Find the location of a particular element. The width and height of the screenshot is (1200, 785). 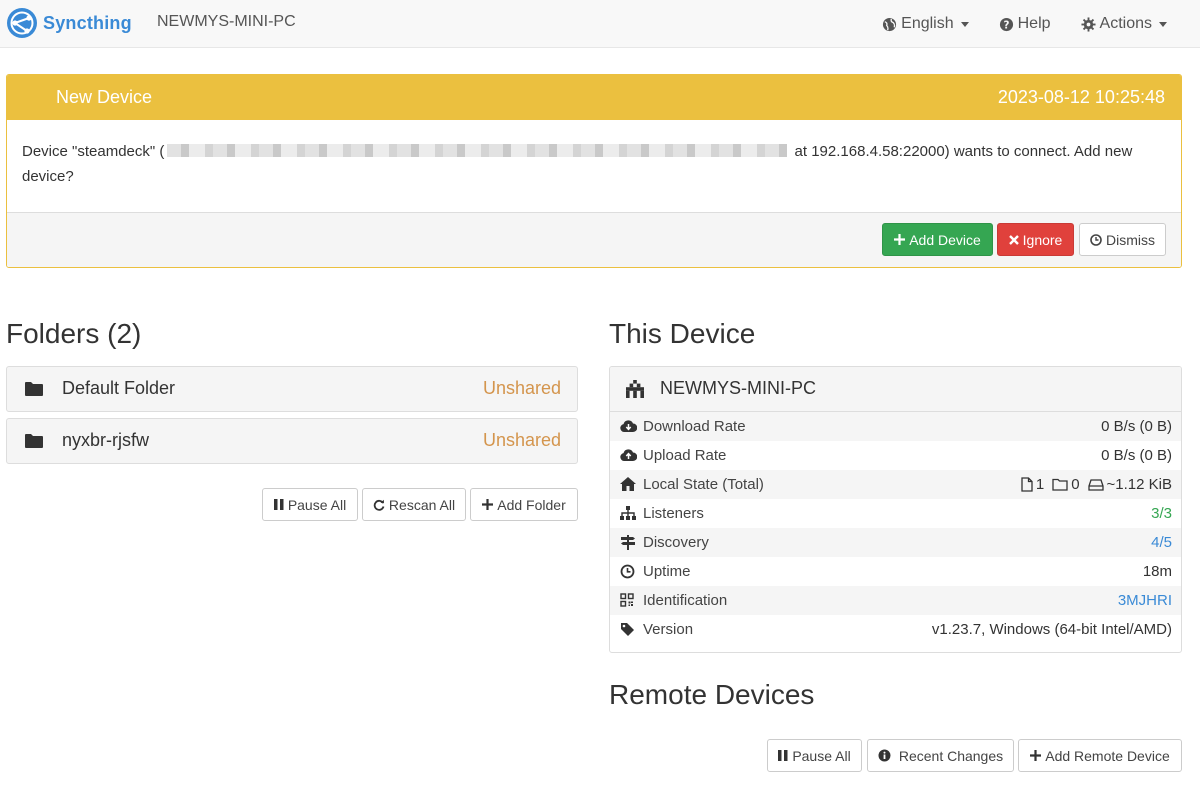

redacted-device-id is located at coordinates (477, 150).